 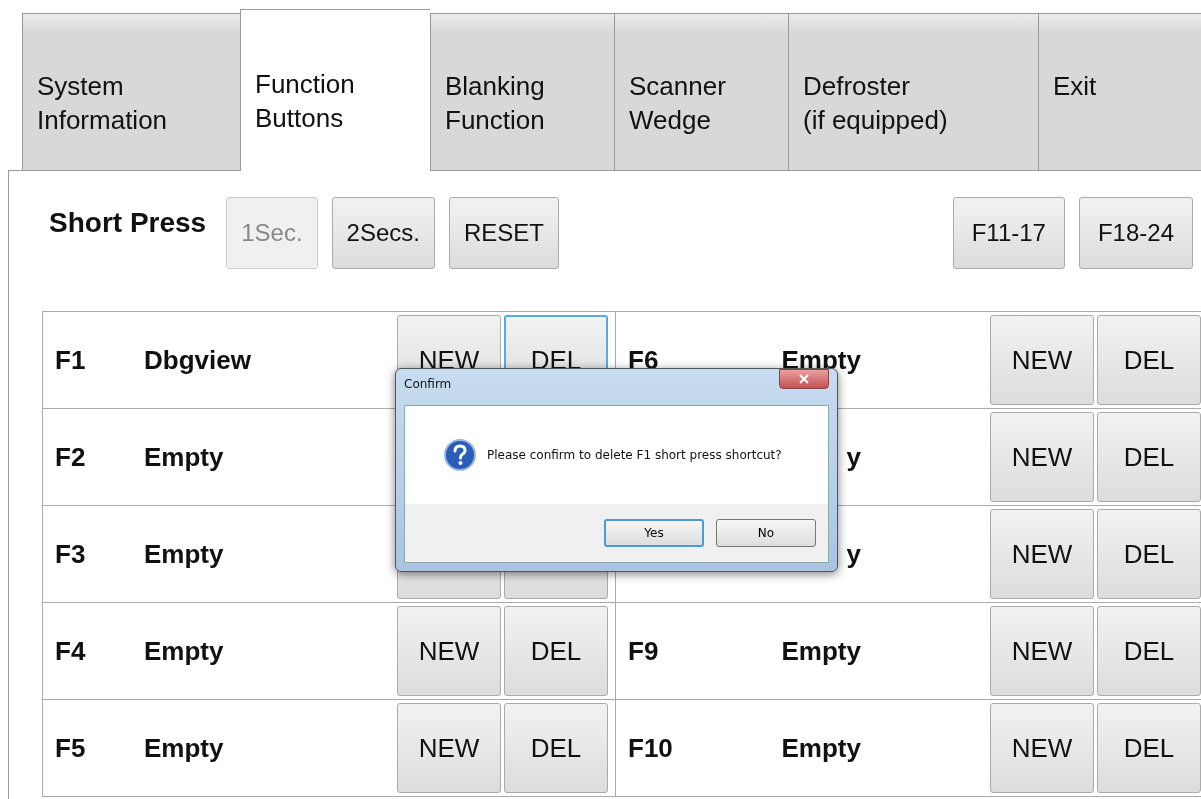 What do you see at coordinates (197, 360) in the screenshot?
I see `shortcut-label: Dbgview` at bounding box center [197, 360].